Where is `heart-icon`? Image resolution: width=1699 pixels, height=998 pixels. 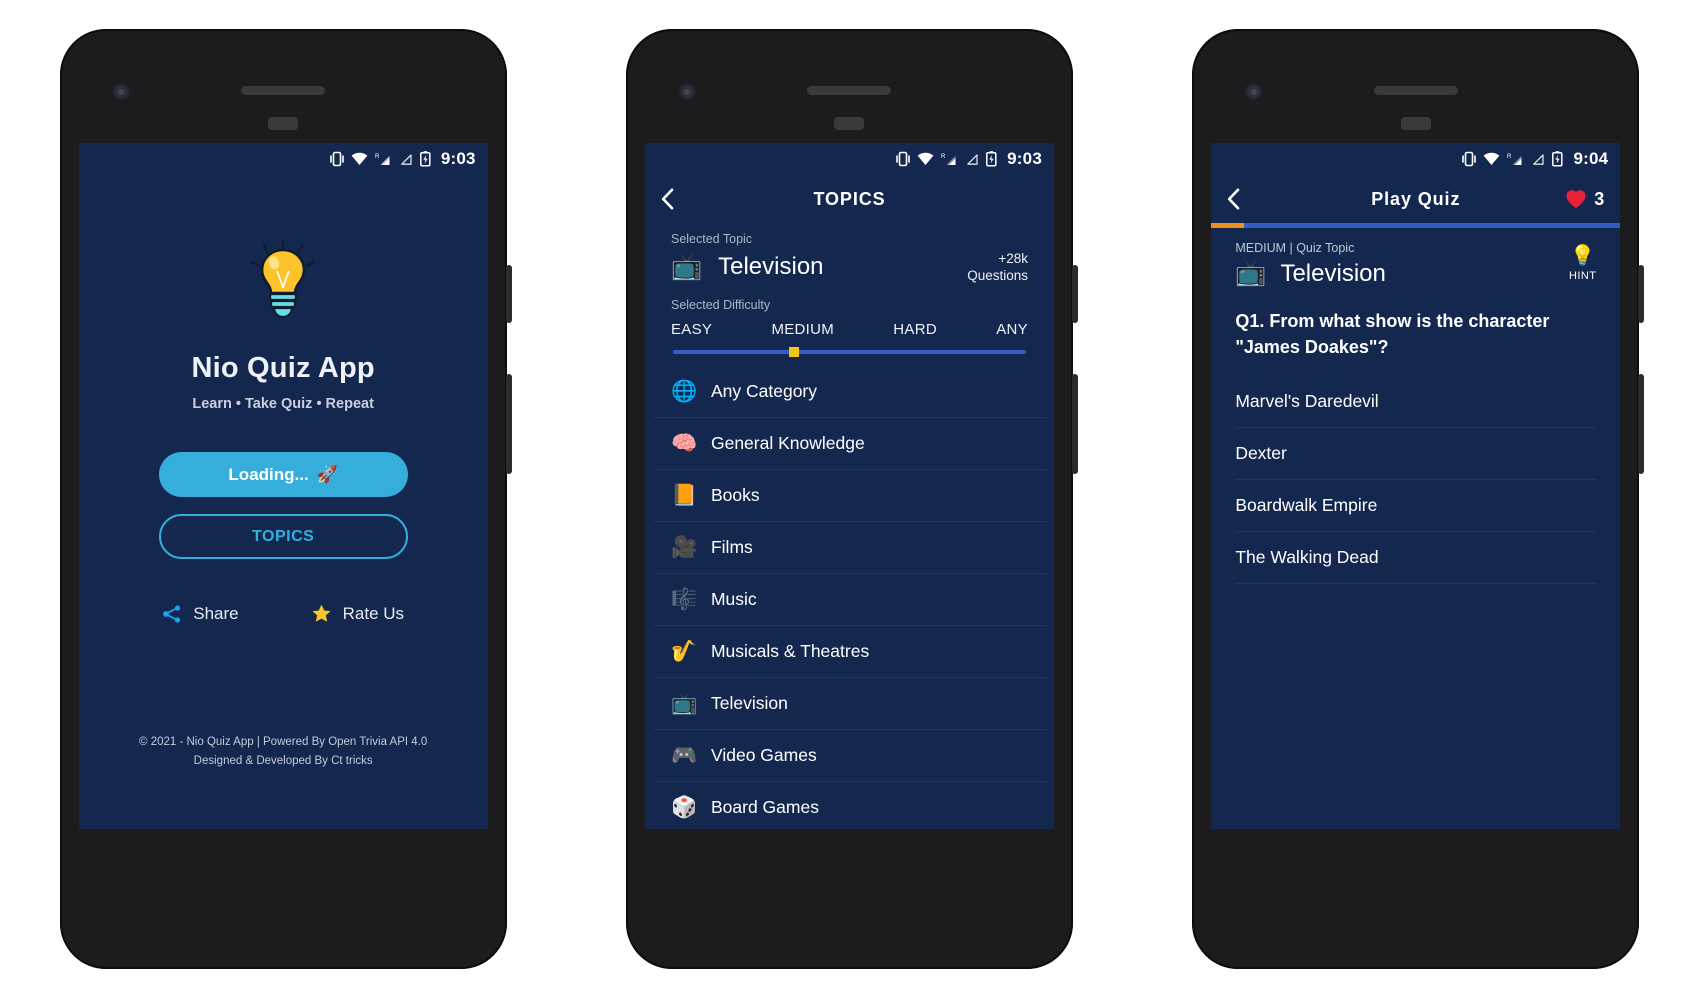 heart-icon is located at coordinates (1576, 199).